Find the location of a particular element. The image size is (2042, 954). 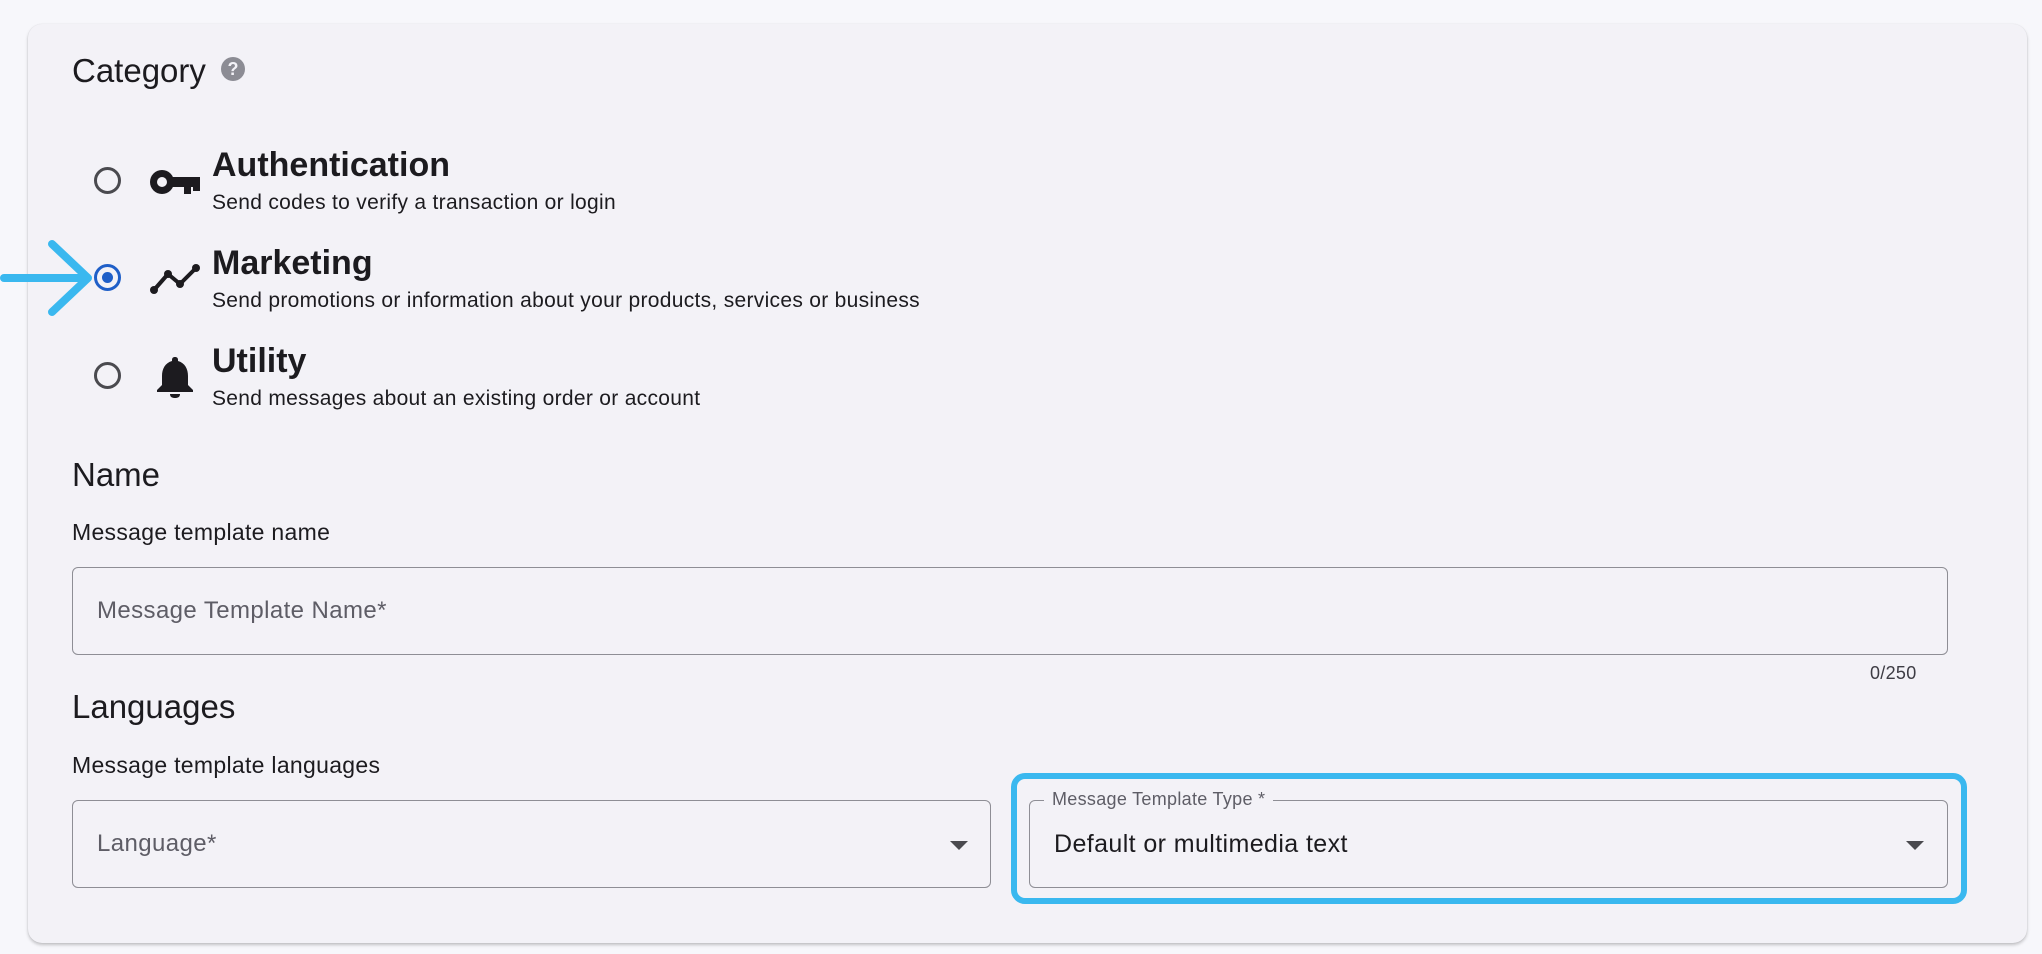

marketing-title: Marketing is located at coordinates (292, 263).